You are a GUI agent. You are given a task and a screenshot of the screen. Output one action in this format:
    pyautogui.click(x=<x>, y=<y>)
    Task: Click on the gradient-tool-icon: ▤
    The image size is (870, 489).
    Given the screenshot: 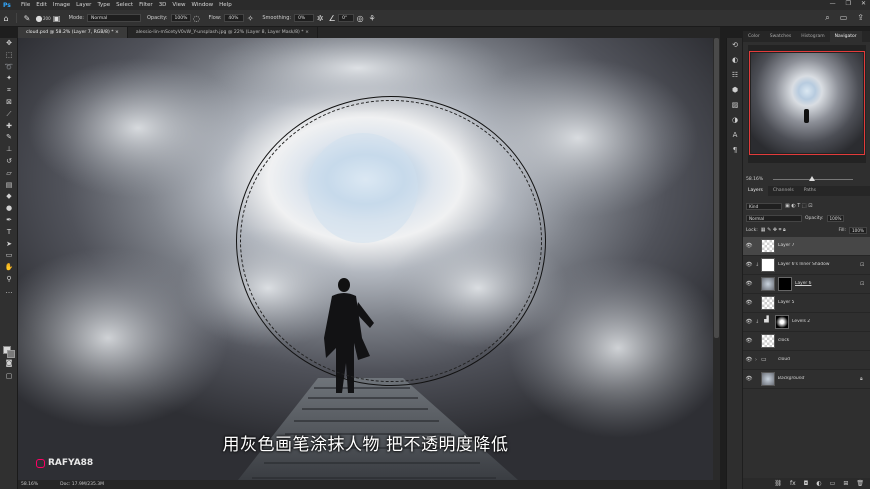 What is the action you would take?
    pyautogui.click(x=9, y=186)
    